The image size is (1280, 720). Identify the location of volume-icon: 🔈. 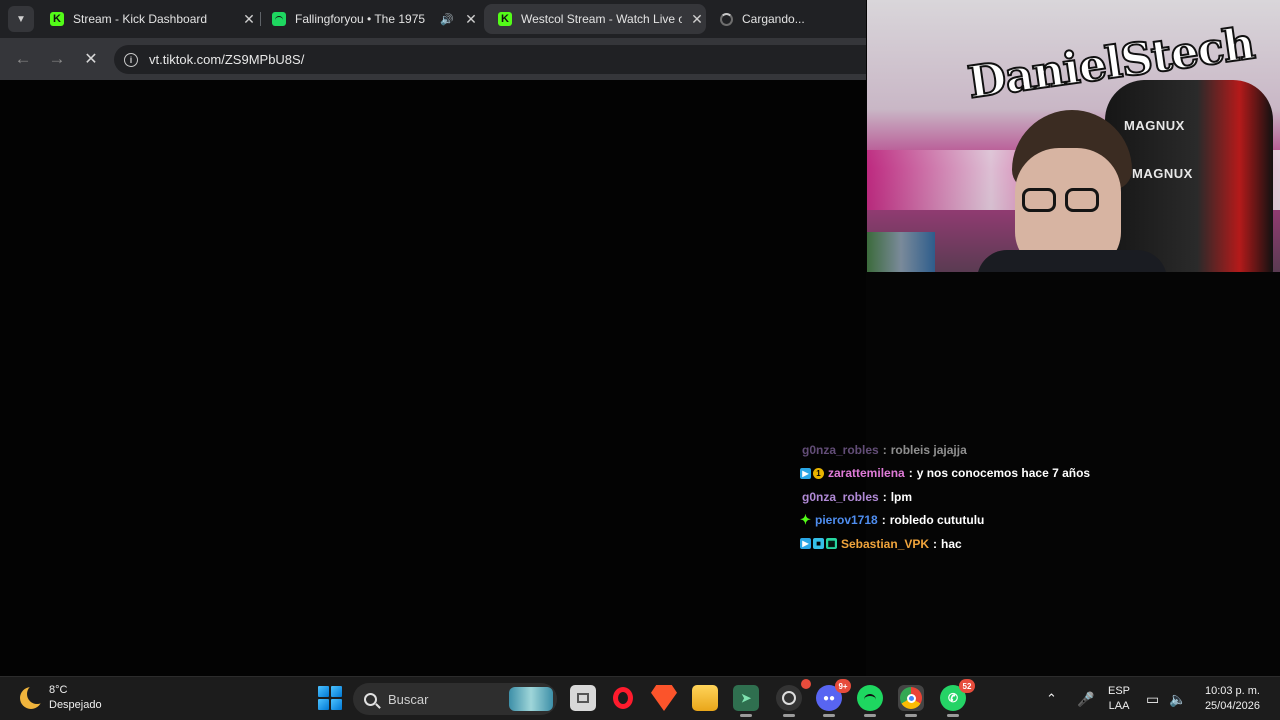
(1177, 698).